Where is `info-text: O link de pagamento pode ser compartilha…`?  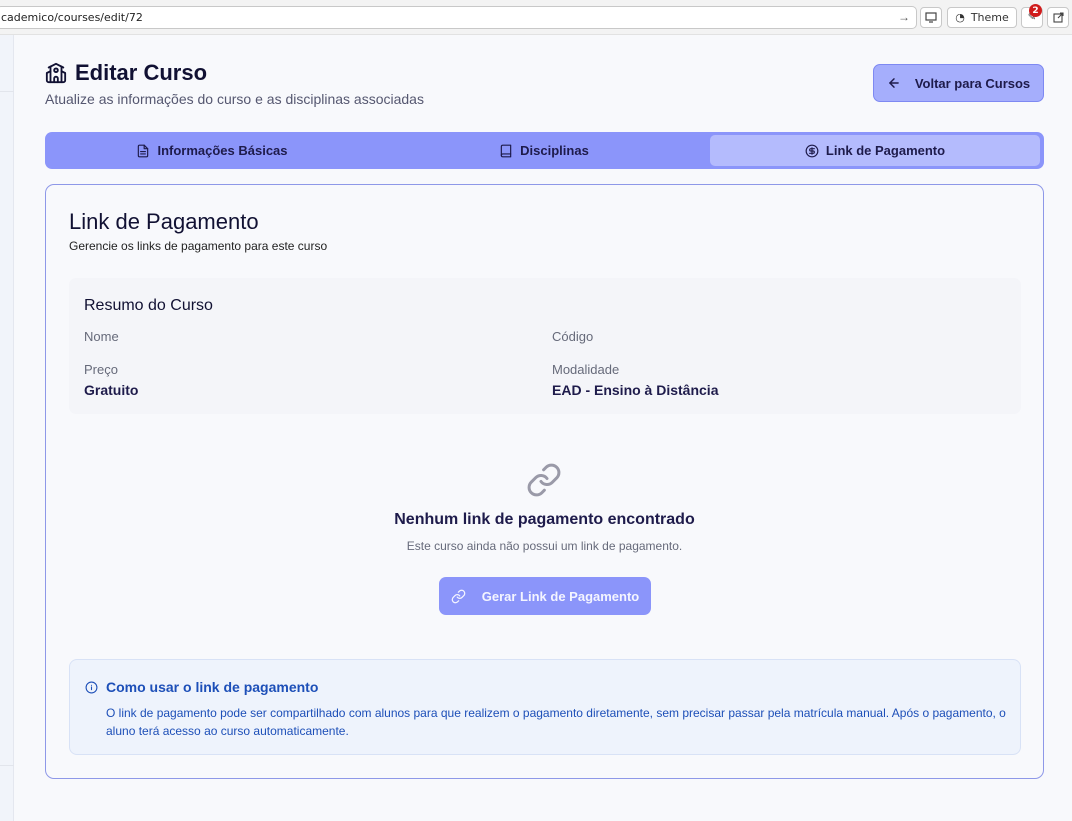
info-text: O link de pagamento pode ser compartilha… is located at coordinates (556, 722).